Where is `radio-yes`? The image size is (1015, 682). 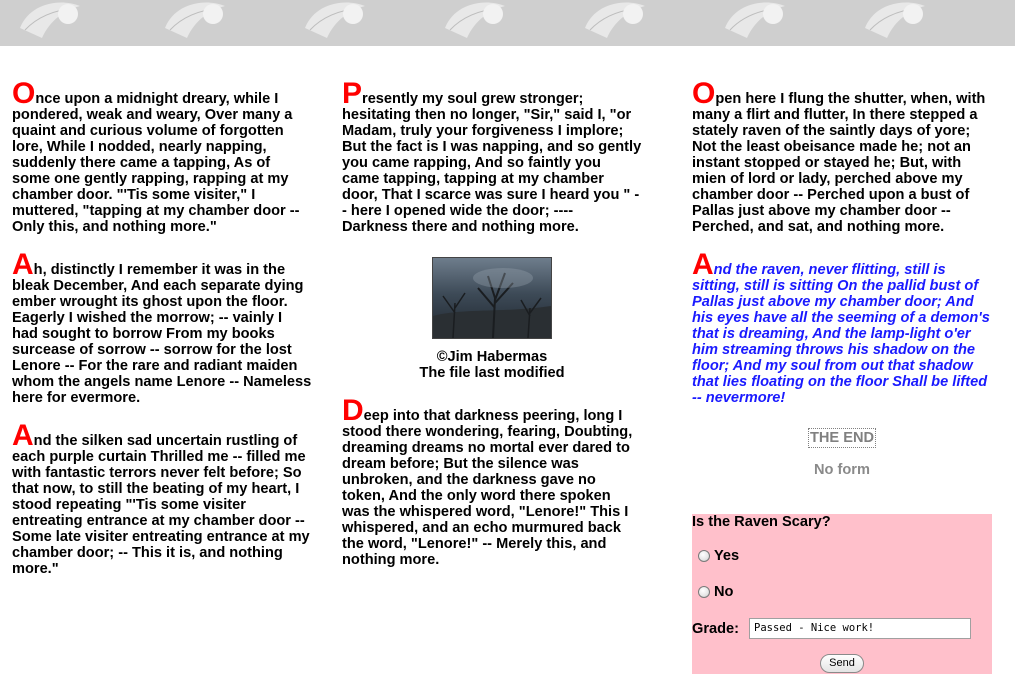
radio-yes is located at coordinates (704, 556).